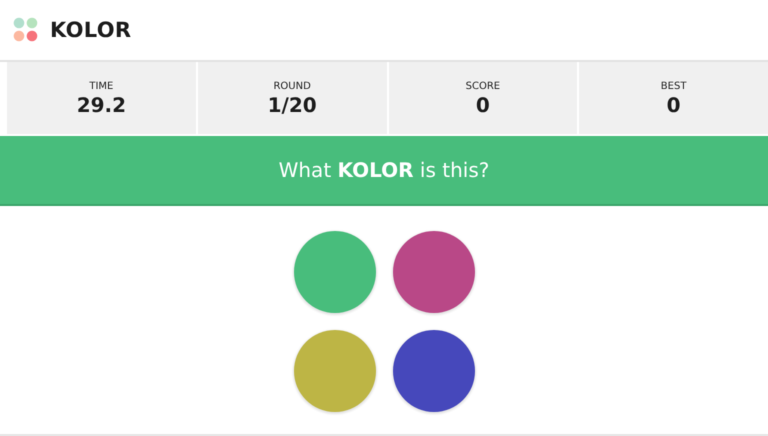 This screenshot has width=768, height=436. What do you see at coordinates (673, 86) in the screenshot?
I see `stat-label: BEST` at bounding box center [673, 86].